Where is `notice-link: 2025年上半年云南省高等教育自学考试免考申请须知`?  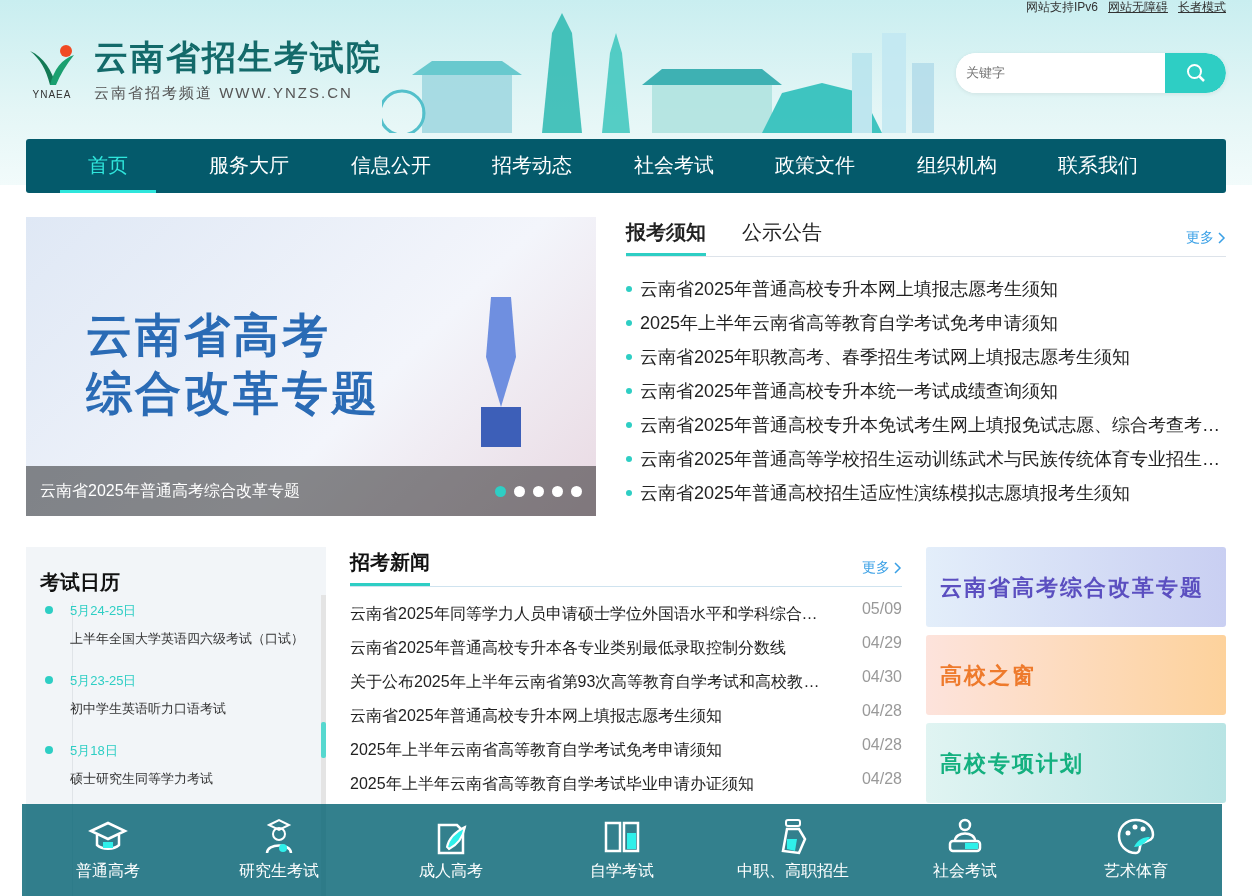 notice-link: 2025年上半年云南省高等教育自学考试免考申请须知 is located at coordinates (849, 323).